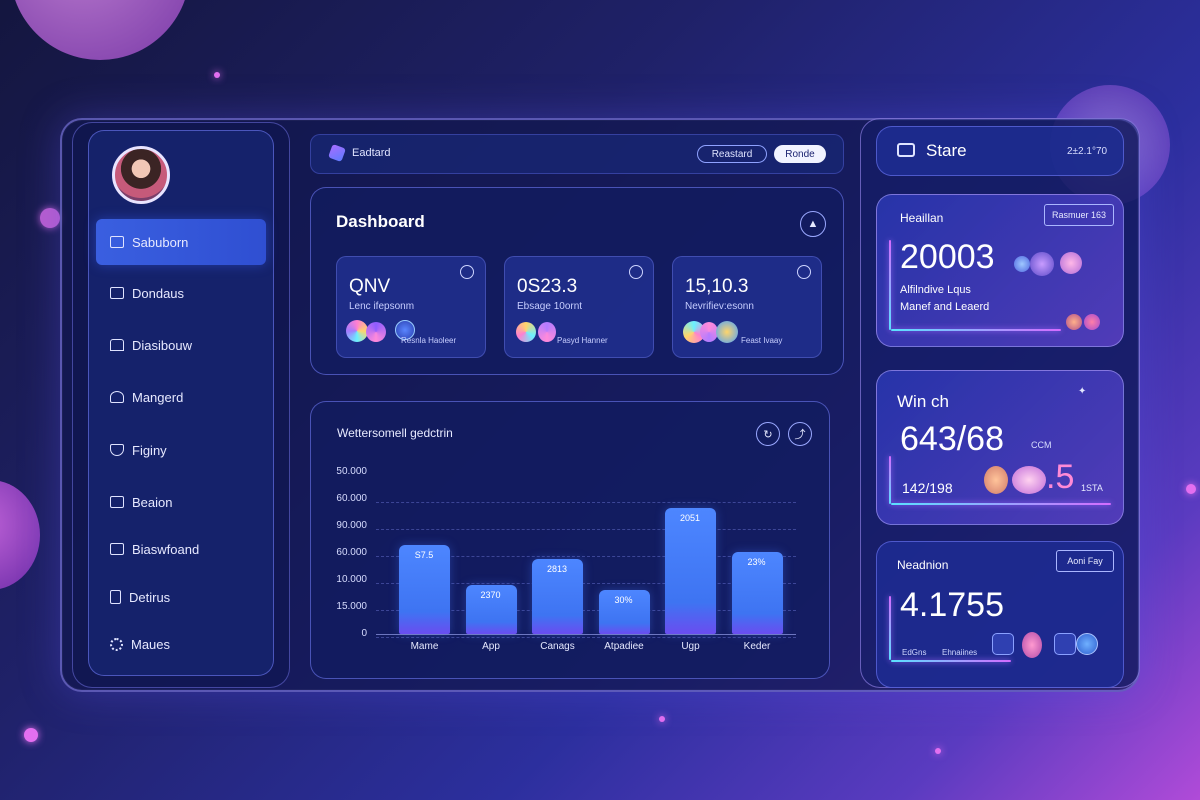  I want to click on stat-value: 15,10.3, so click(717, 286).